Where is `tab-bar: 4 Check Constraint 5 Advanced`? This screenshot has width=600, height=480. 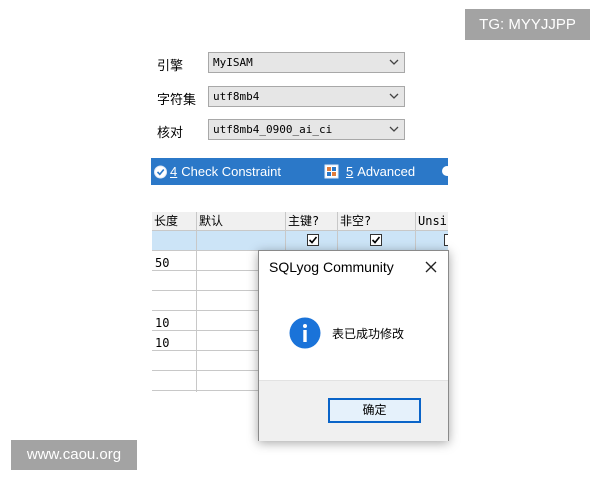 tab-bar: 4 Check Constraint 5 Advanced is located at coordinates (299, 171).